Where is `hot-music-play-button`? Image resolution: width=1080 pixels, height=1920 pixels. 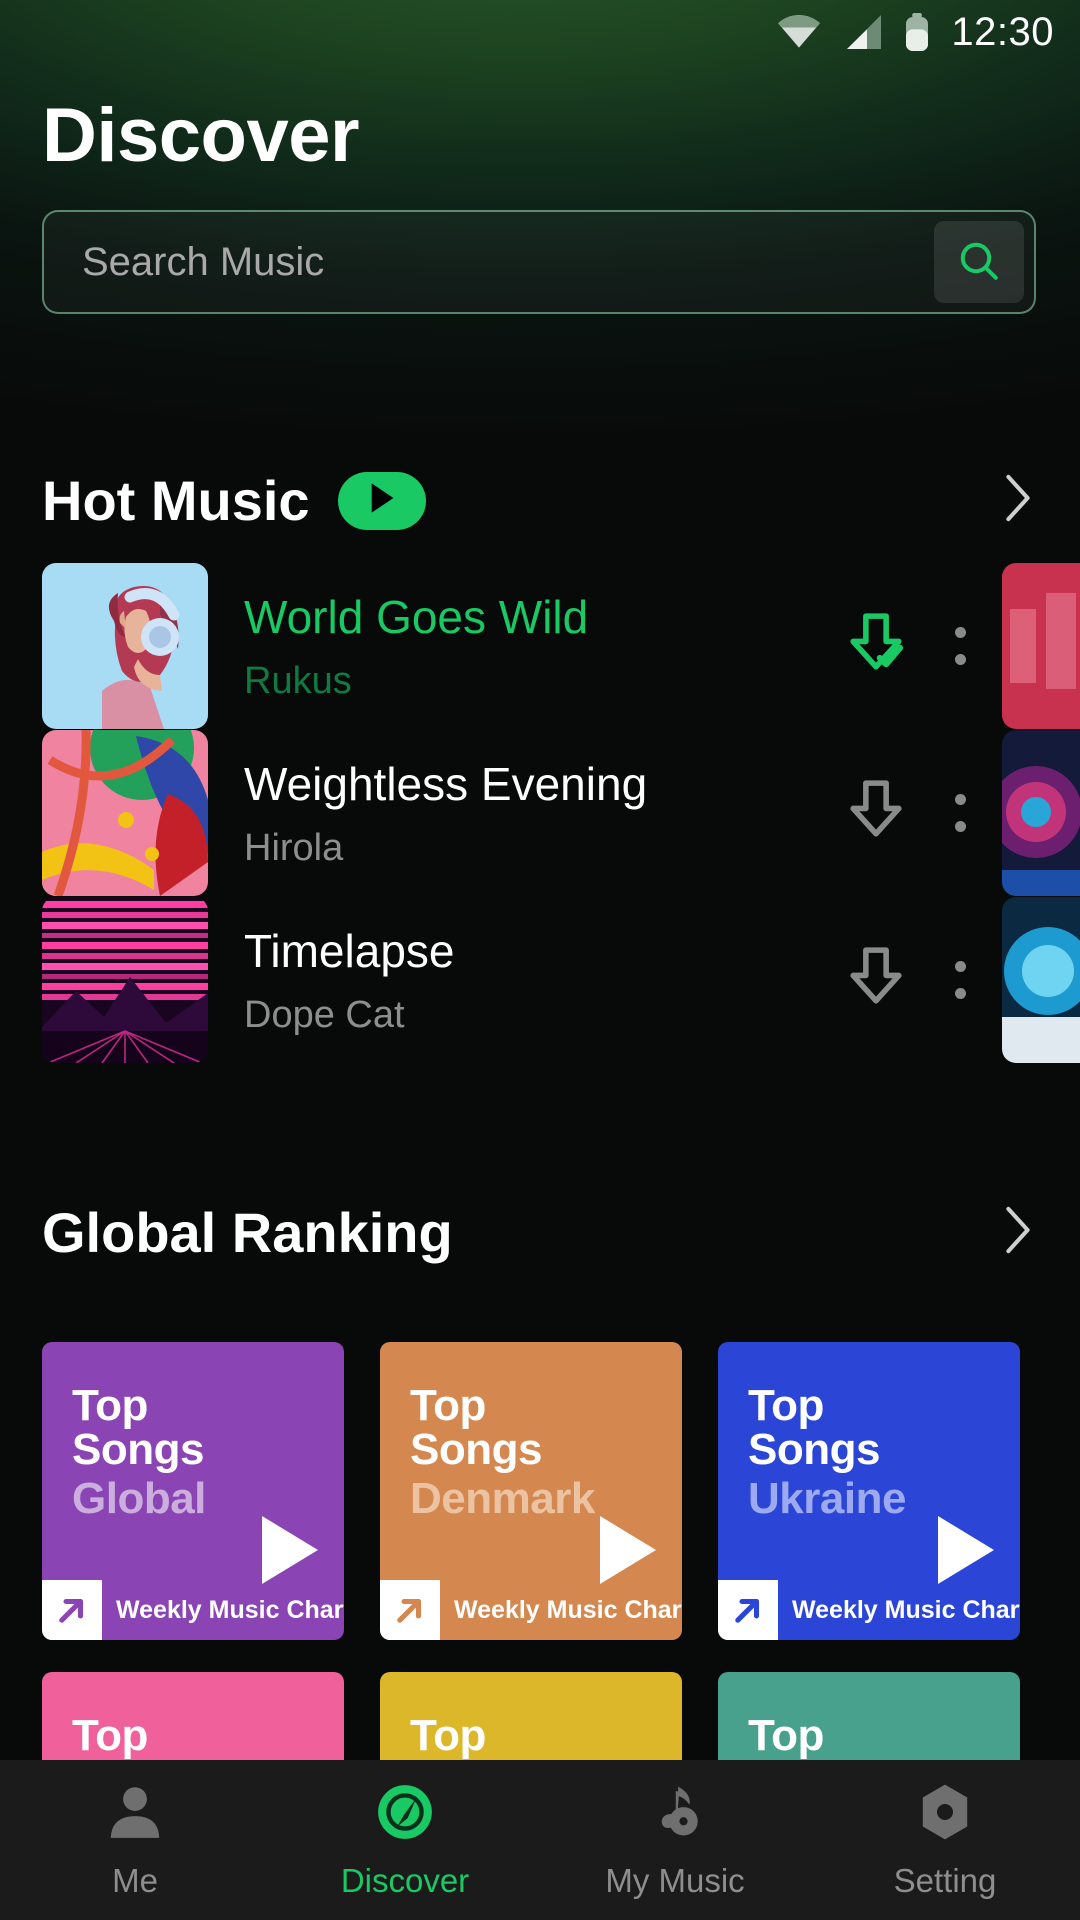
hot-music-play-button is located at coordinates (381, 500).